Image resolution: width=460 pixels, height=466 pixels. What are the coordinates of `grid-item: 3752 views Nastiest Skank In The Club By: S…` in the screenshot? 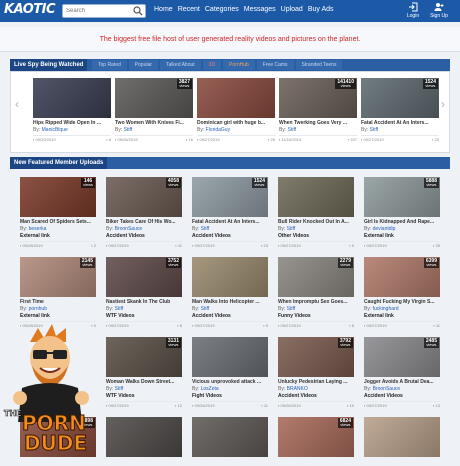 It's located at (144, 292).